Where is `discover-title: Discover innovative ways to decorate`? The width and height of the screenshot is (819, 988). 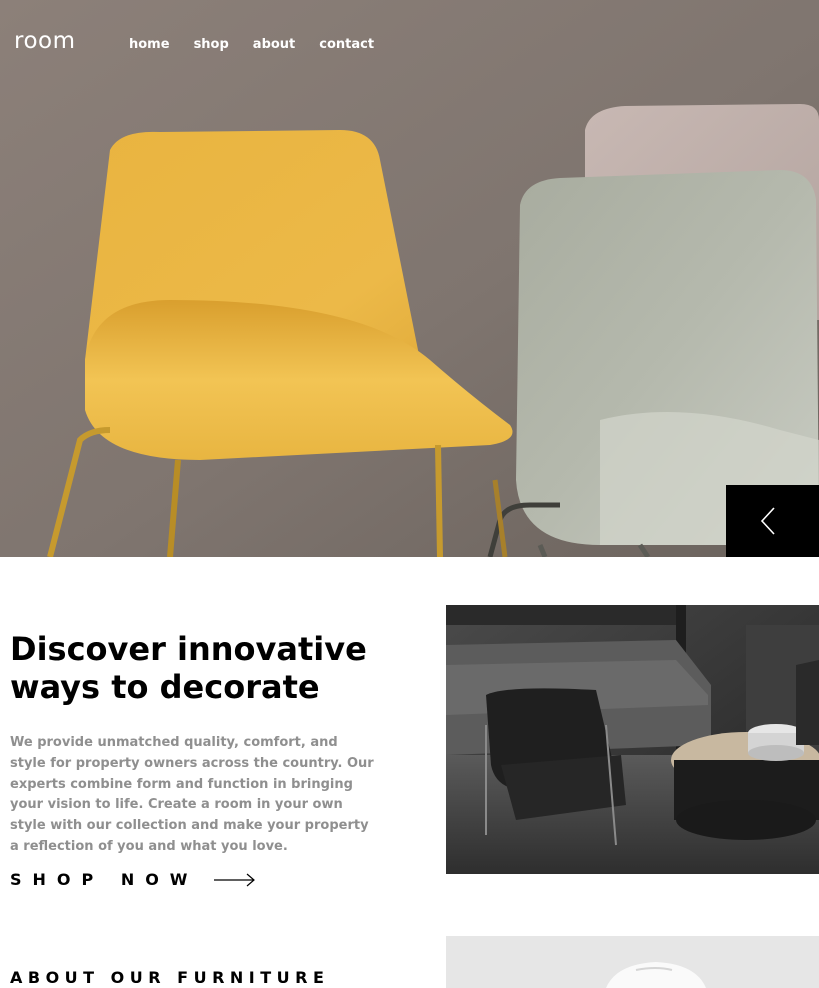
discover-title: Discover innovative ways to decorate is located at coordinates (188, 668).